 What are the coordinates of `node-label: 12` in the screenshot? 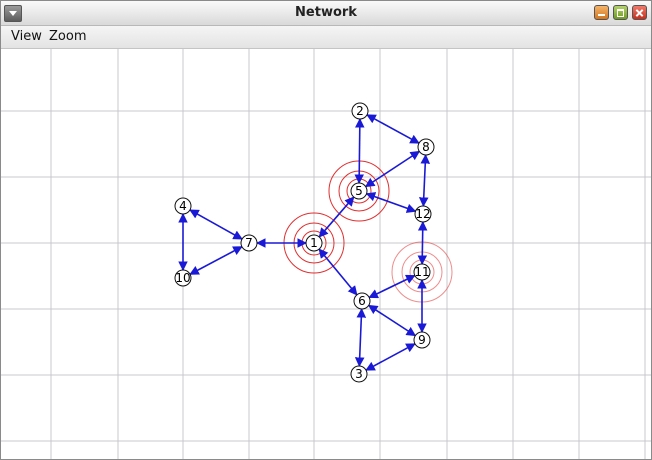 It's located at (422, 214).